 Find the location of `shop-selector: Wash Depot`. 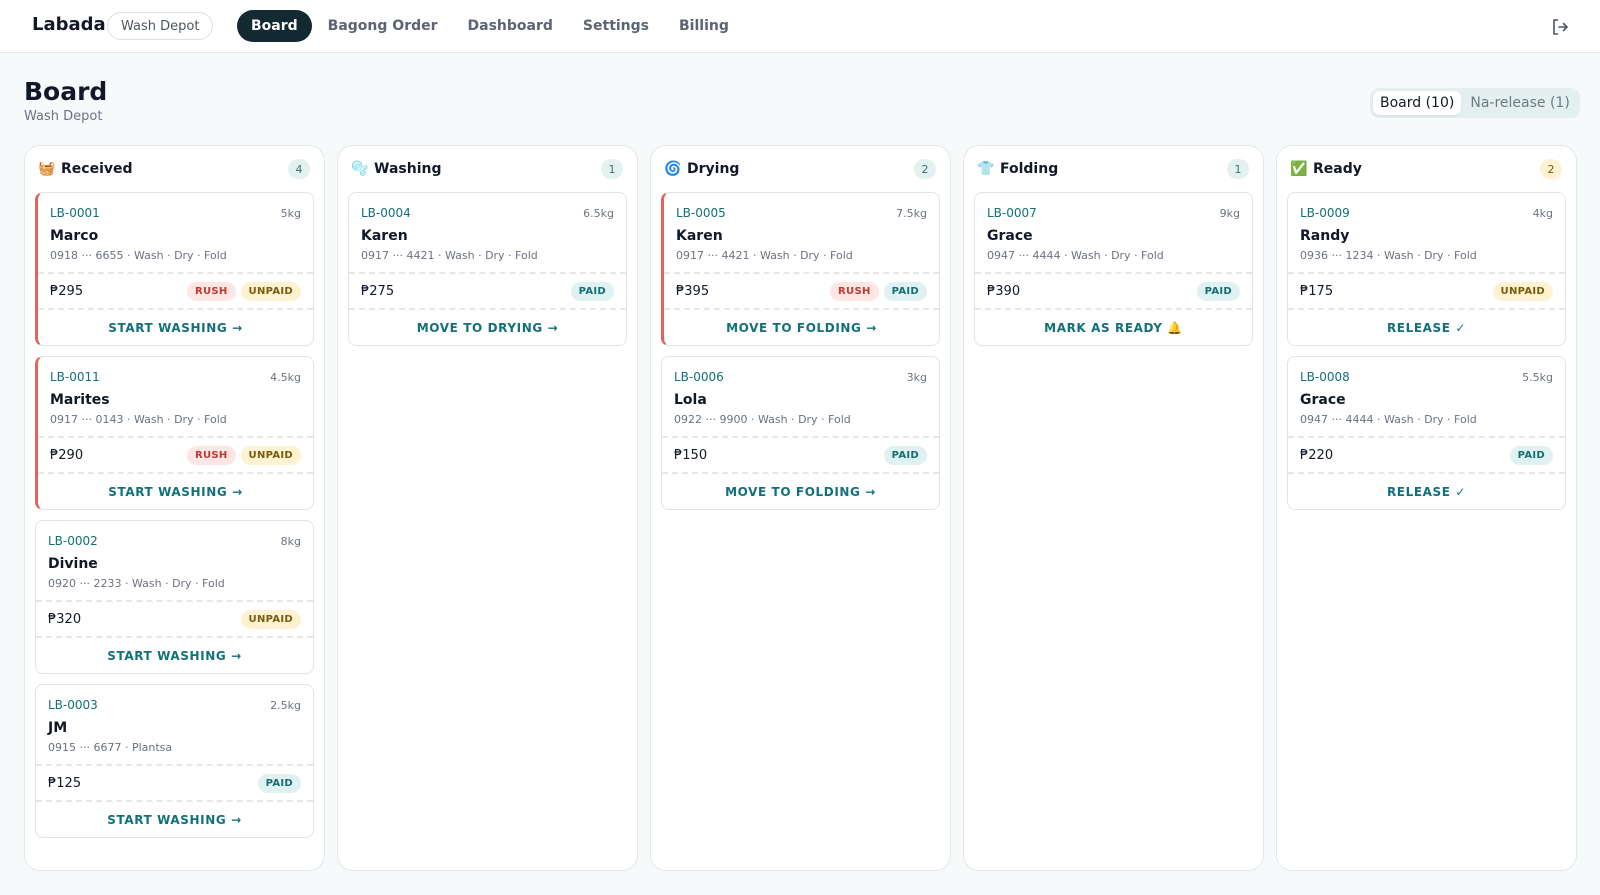

shop-selector: Wash Depot is located at coordinates (160, 26).